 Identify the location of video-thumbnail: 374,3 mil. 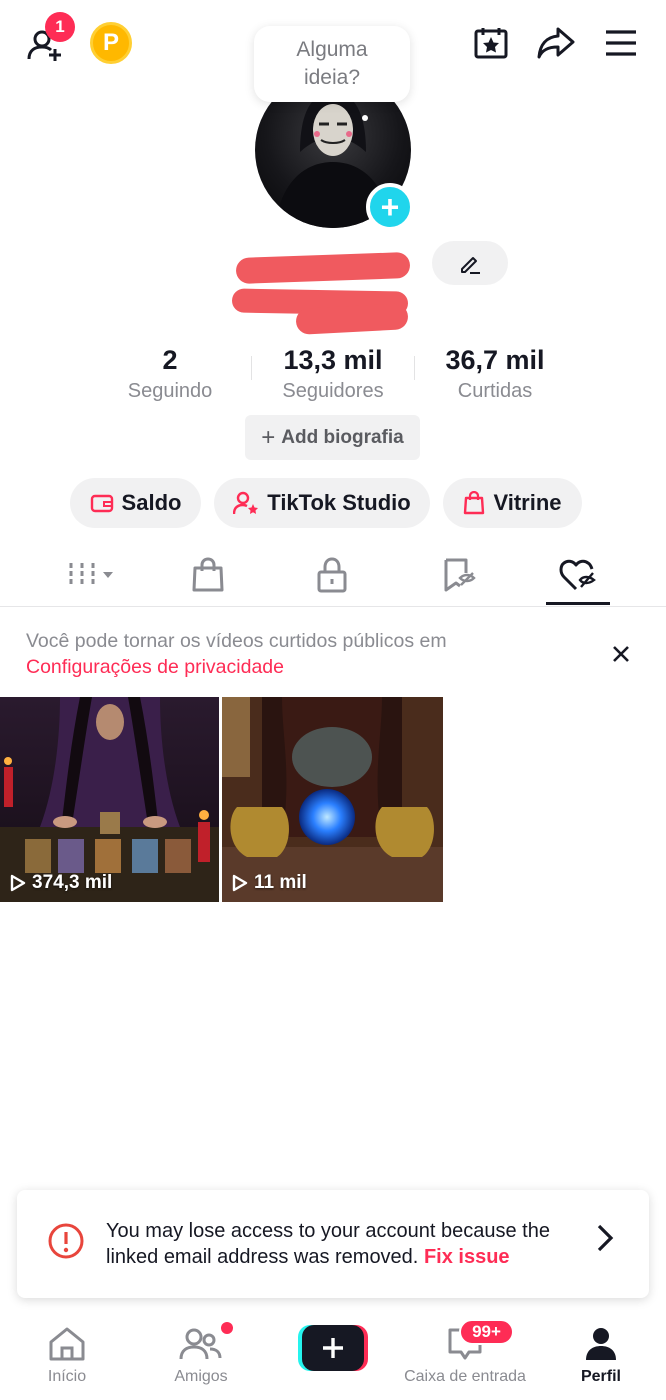
(109, 799).